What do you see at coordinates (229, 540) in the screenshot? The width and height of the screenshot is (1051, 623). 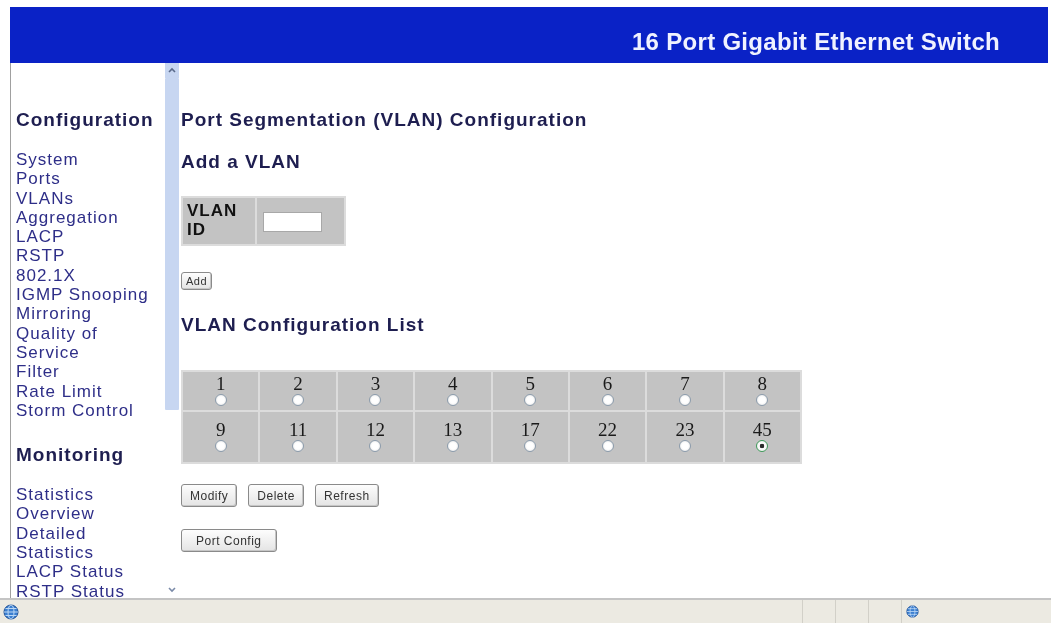 I see `port-config-button: Port Config` at bounding box center [229, 540].